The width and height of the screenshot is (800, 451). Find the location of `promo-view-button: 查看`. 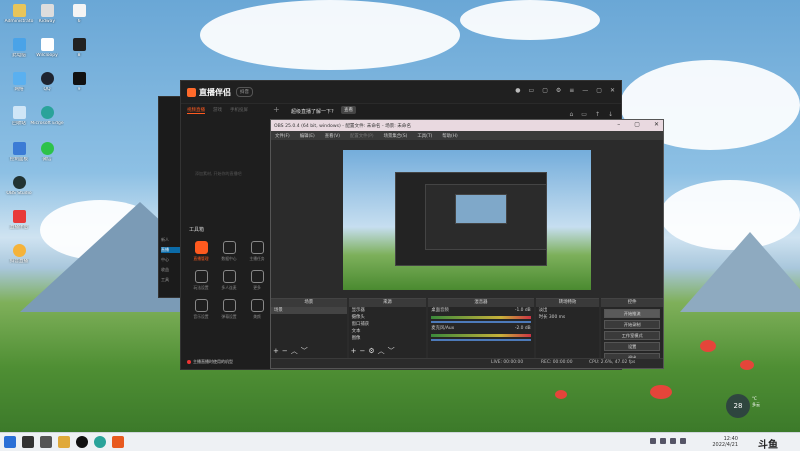

promo-view-button: 查看 is located at coordinates (348, 110).